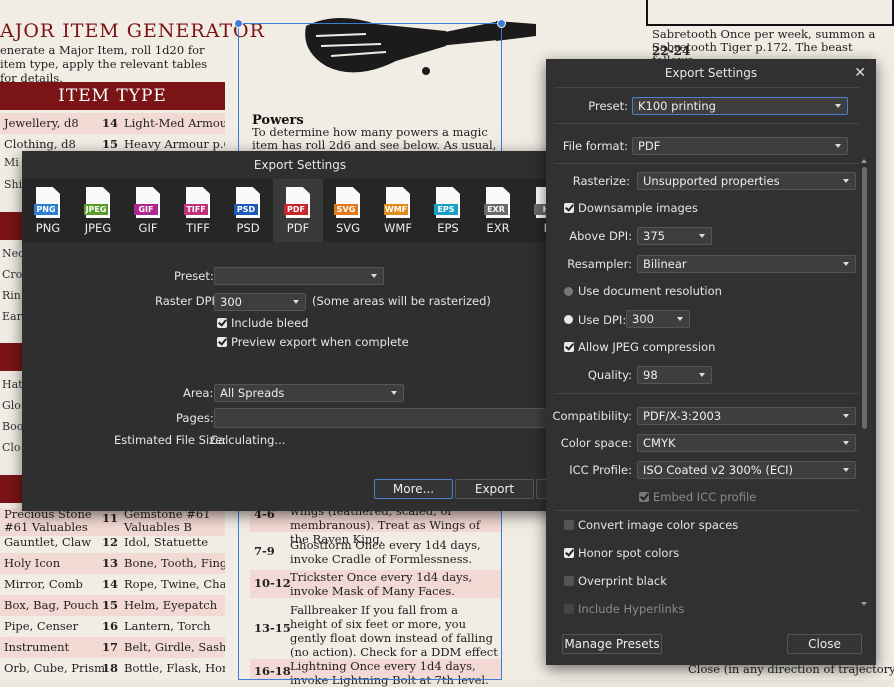 This screenshot has height=687, width=894. I want to click on file-type-tag: SVG, so click(346, 209).